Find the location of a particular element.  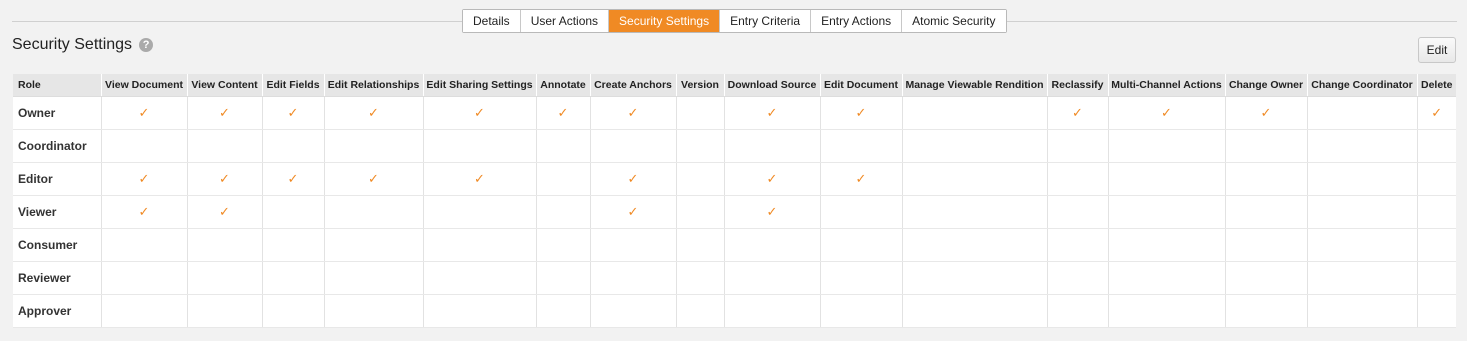

help-icon: ? is located at coordinates (146, 45).